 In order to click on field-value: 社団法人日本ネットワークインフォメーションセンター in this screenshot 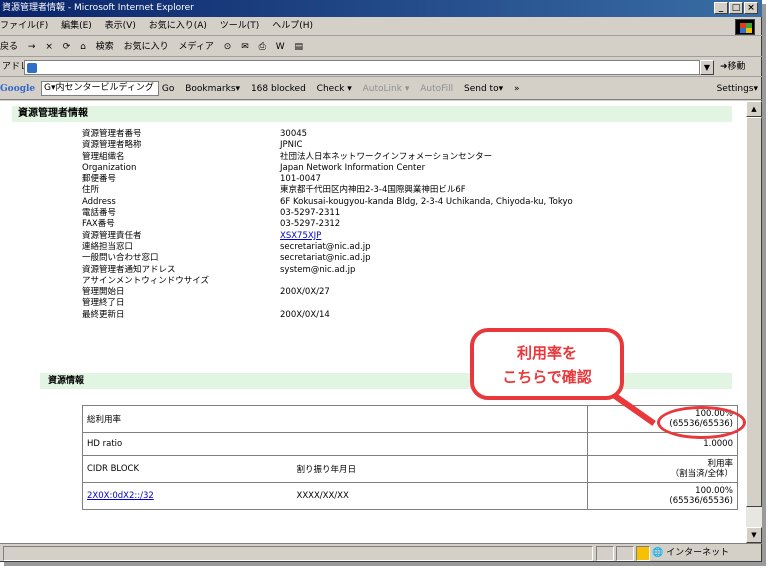, I will do `click(386, 156)`.